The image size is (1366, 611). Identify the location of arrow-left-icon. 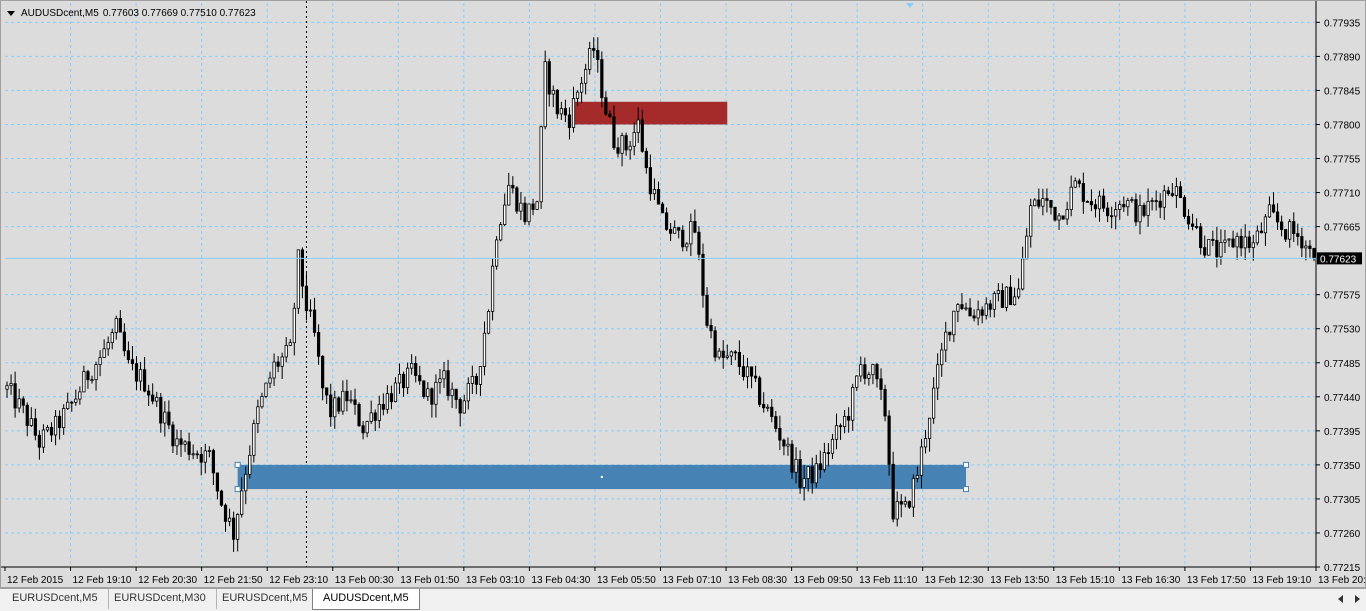
(1340, 599).